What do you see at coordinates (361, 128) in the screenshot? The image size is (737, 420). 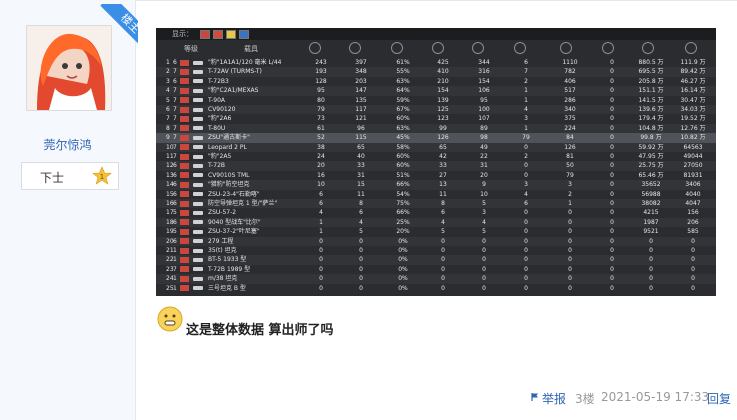 I see `stat-cell: 96` at bounding box center [361, 128].